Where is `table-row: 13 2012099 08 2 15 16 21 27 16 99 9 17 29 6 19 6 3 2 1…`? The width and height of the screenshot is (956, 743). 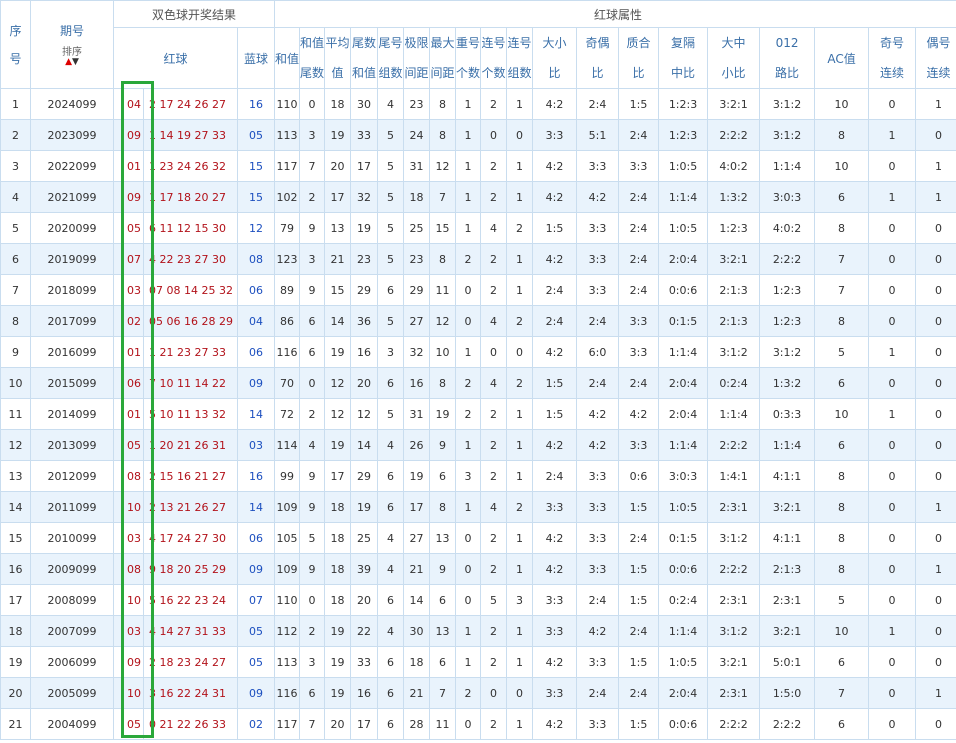
table-row: 13 2012099 08 2 15 16 21 27 16 99 9 17 29 6 19 6 3 2 1… is located at coordinates (478, 476).